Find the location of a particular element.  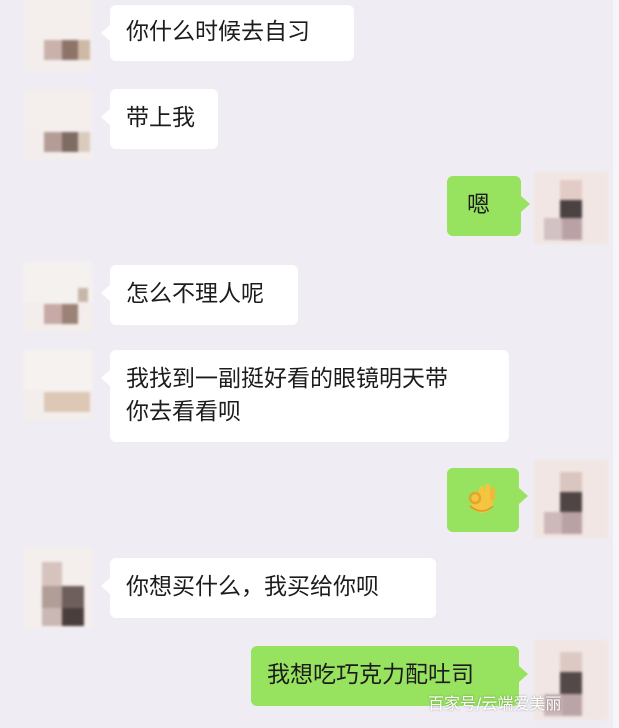

screen-edge is located at coordinates (616, 364).